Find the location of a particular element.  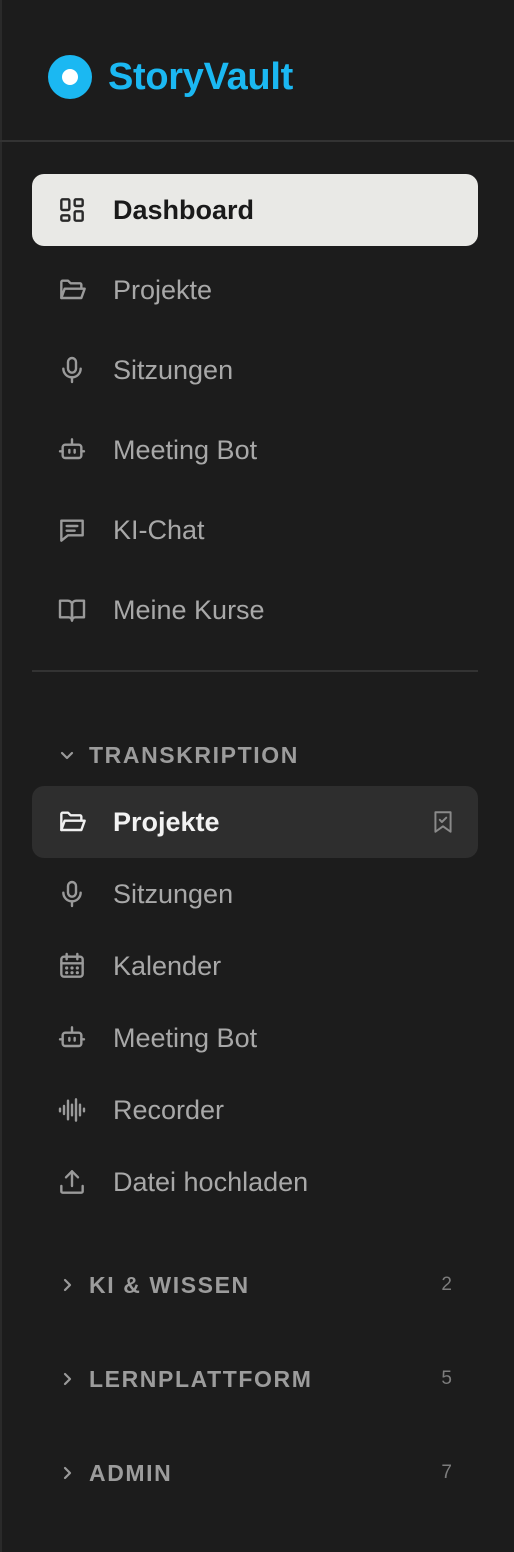

section-title: ADMIN is located at coordinates (131, 1472).